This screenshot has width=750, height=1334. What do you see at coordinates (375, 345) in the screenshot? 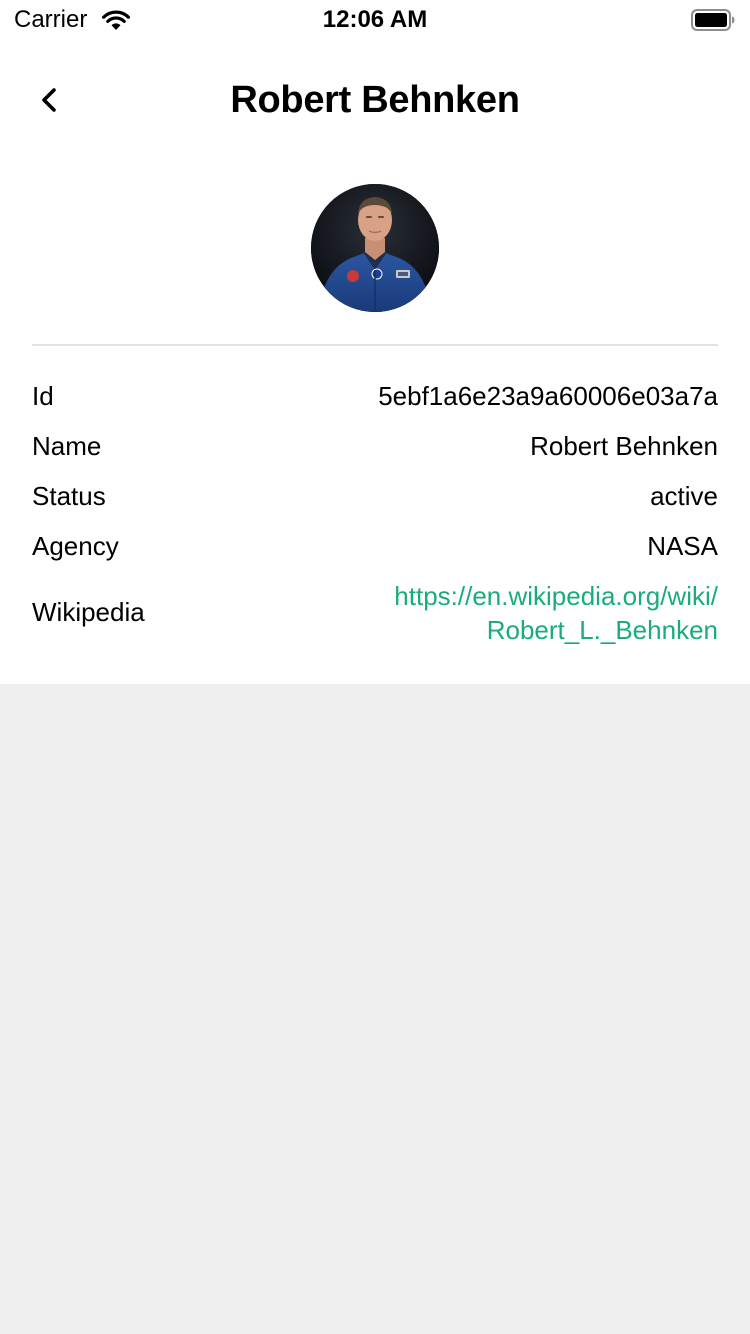
I see `divider` at bounding box center [375, 345].